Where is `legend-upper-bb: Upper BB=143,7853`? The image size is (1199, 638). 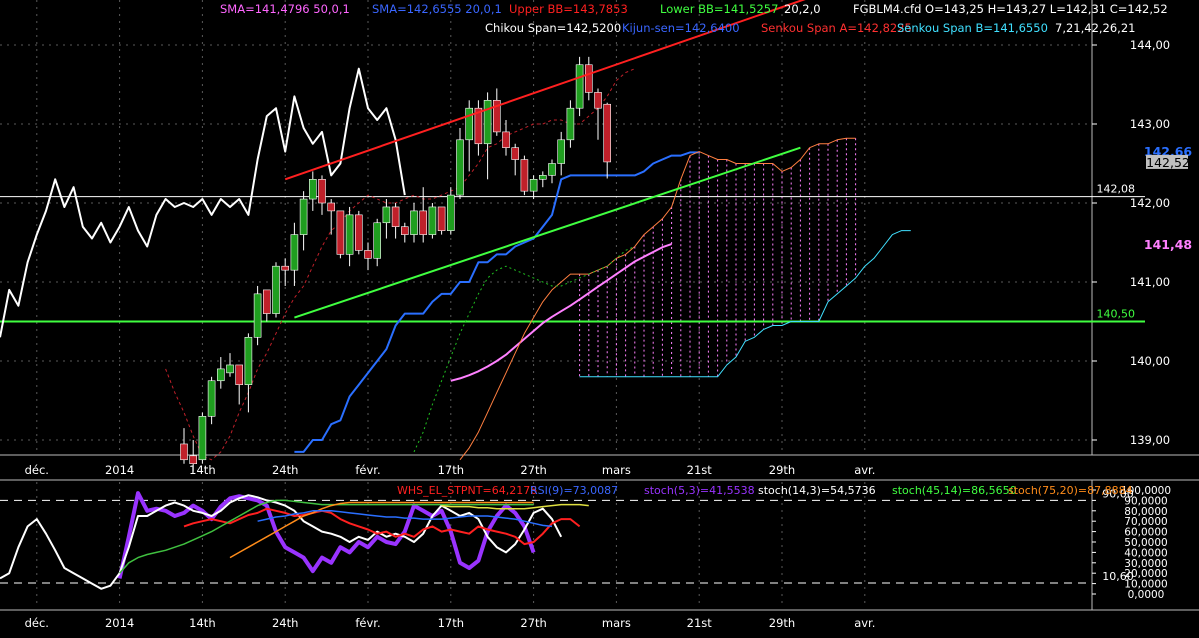 legend-upper-bb: Upper BB=143,7853 is located at coordinates (568, 9).